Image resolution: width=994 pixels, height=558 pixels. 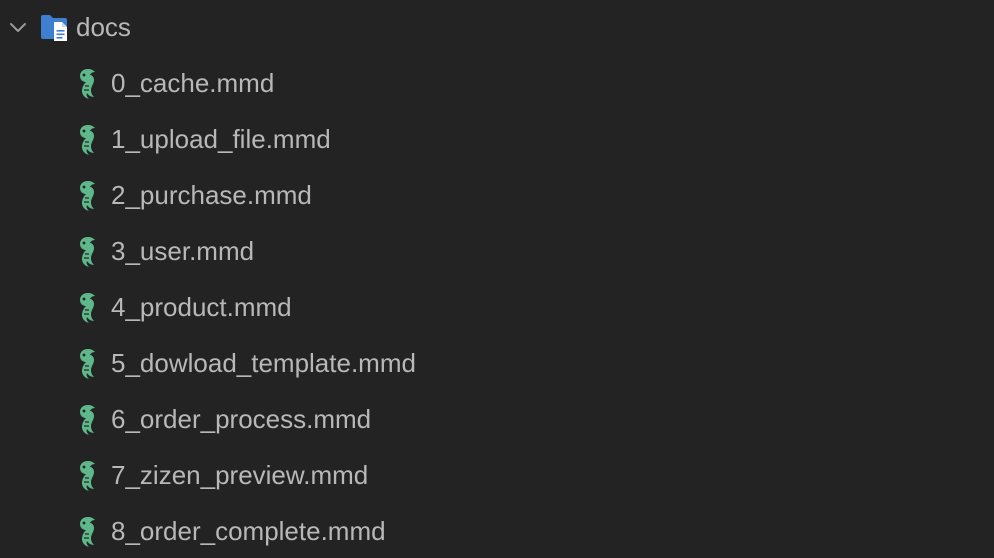 I want to click on file-name: 2_purchase.mmd, so click(x=211, y=195).